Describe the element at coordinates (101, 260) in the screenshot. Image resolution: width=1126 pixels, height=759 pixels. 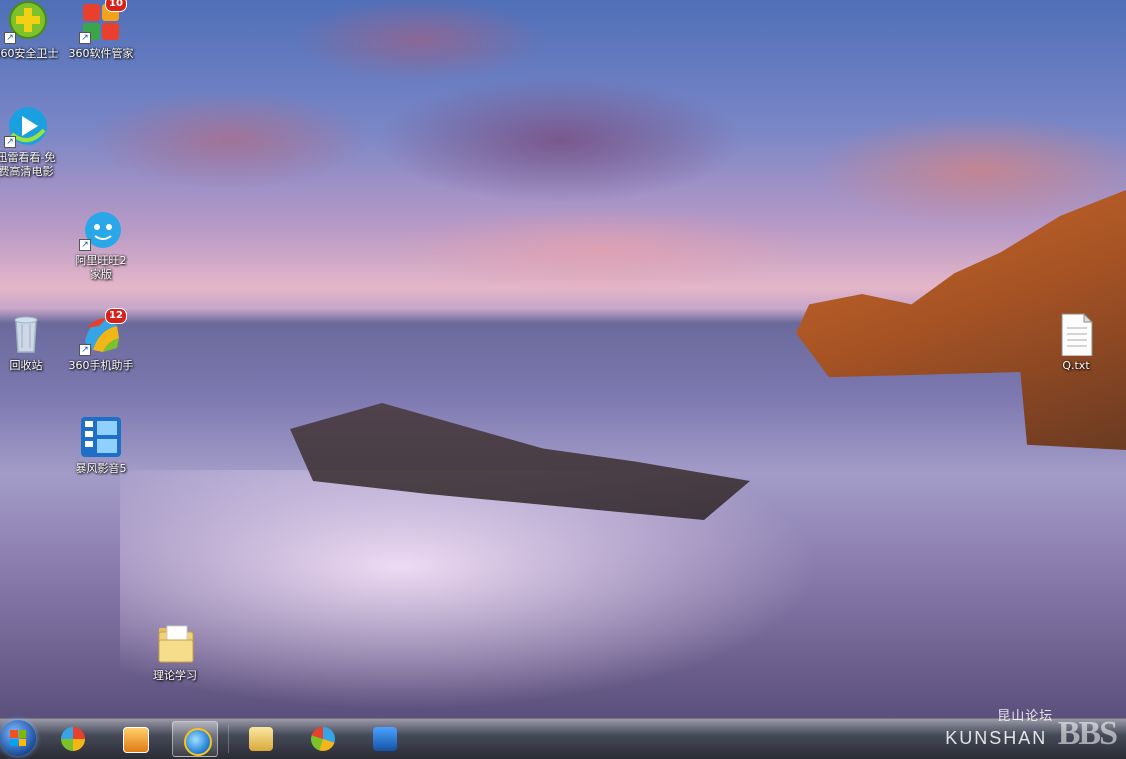
I see `icon-label-line1: 阿里旺旺2` at that location.